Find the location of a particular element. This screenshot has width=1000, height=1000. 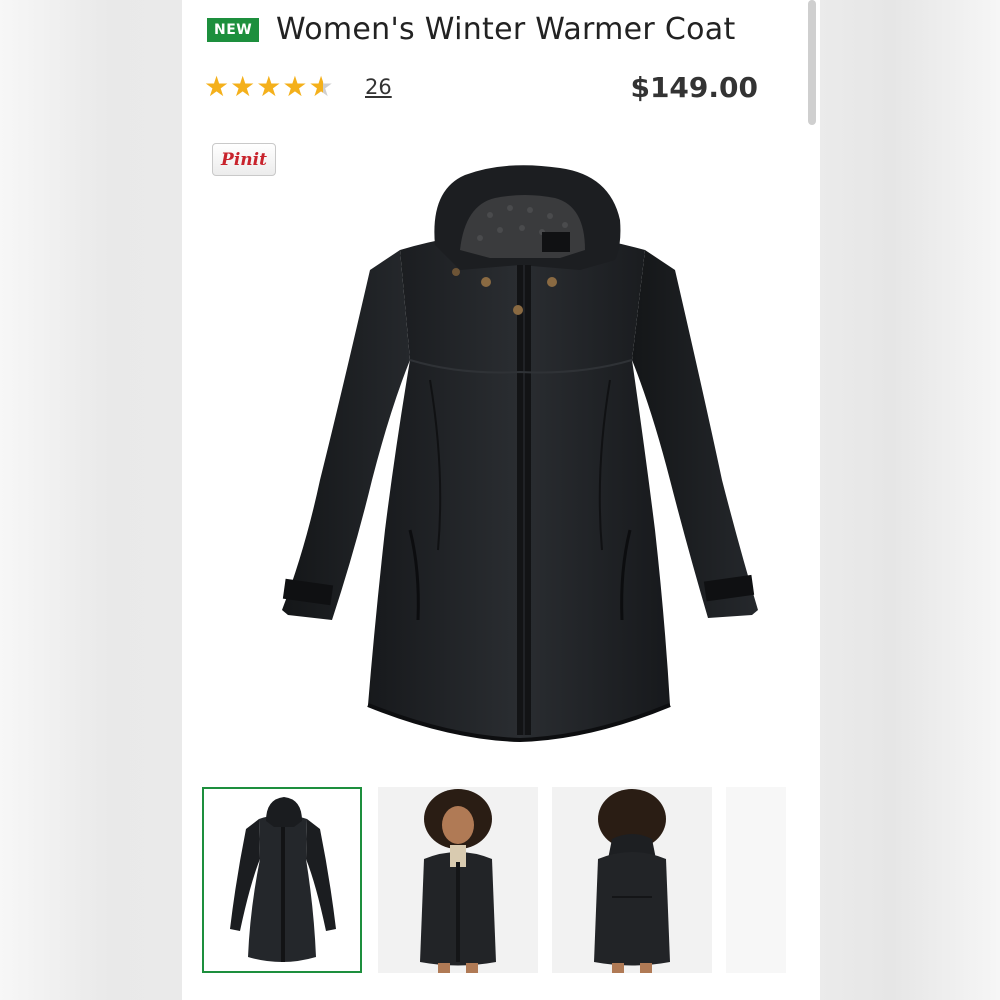

star-rating: ★★★★★ is located at coordinates (269, 87).